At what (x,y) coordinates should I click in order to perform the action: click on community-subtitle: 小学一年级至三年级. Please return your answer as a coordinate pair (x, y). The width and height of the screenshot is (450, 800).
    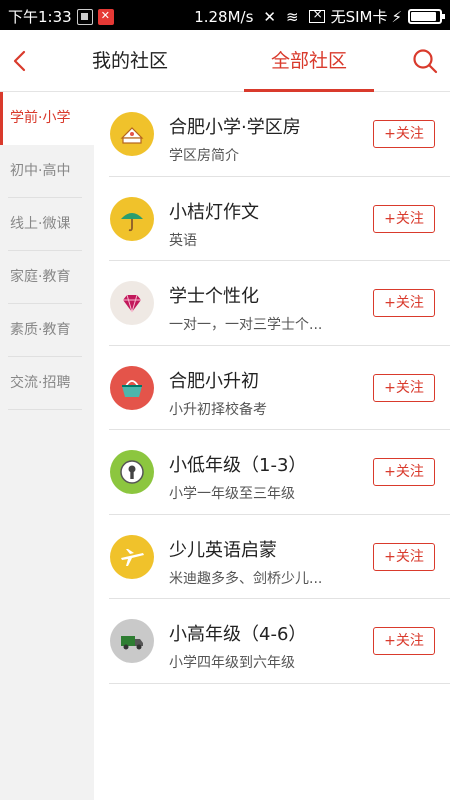
    Looking at the image, I should click on (232, 494).